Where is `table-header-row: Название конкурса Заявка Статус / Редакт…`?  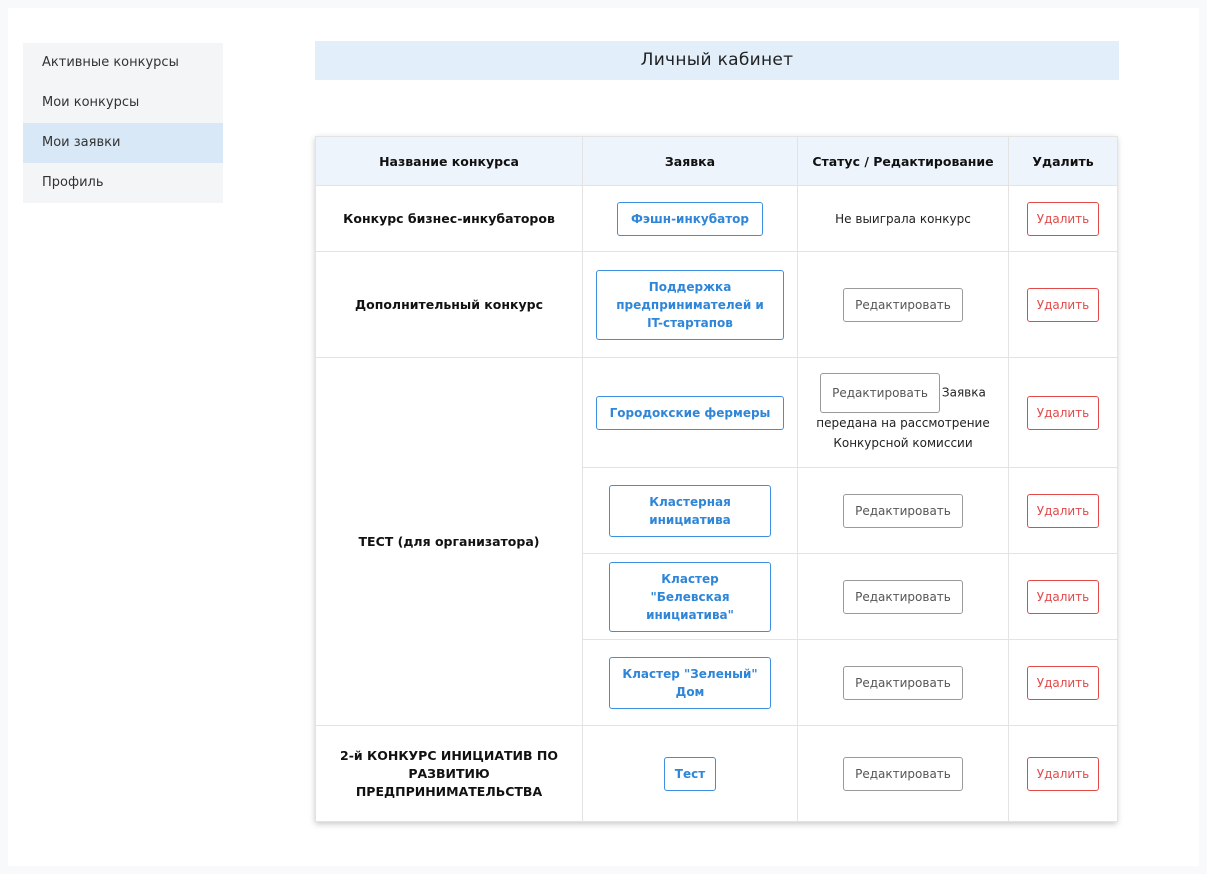
table-header-row: Название конкурса Заявка Статус / Редакт… is located at coordinates (716, 161).